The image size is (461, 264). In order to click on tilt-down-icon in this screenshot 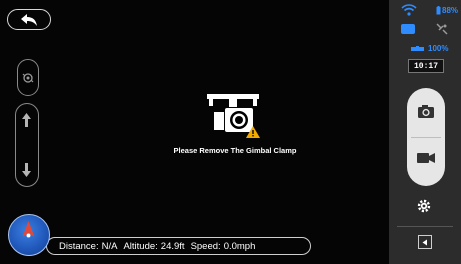, I will do `click(26, 170)`.